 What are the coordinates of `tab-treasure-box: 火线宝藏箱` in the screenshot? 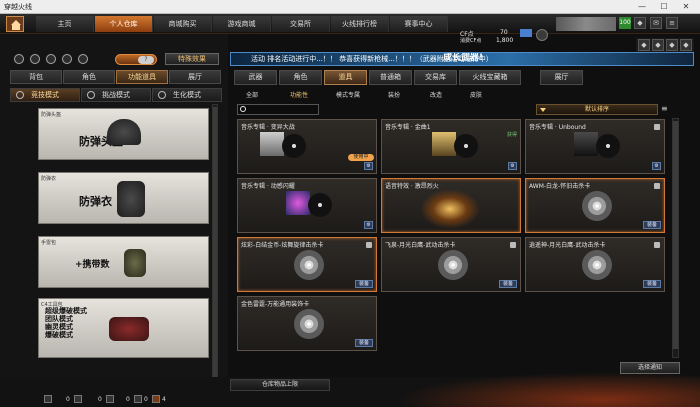 It's located at (490, 77).